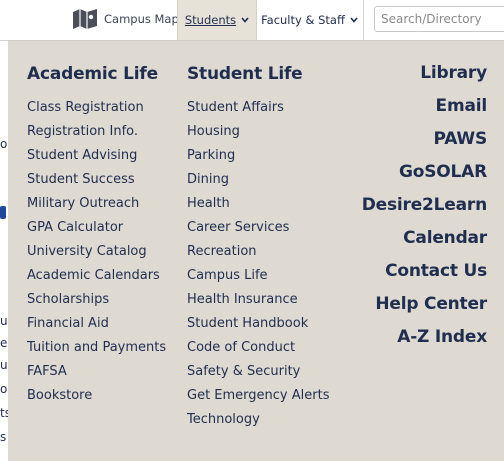 Image resolution: width=504 pixels, height=461 pixels. I want to click on menu-link-code-of-conduct: Code of Conduct, so click(258, 352).